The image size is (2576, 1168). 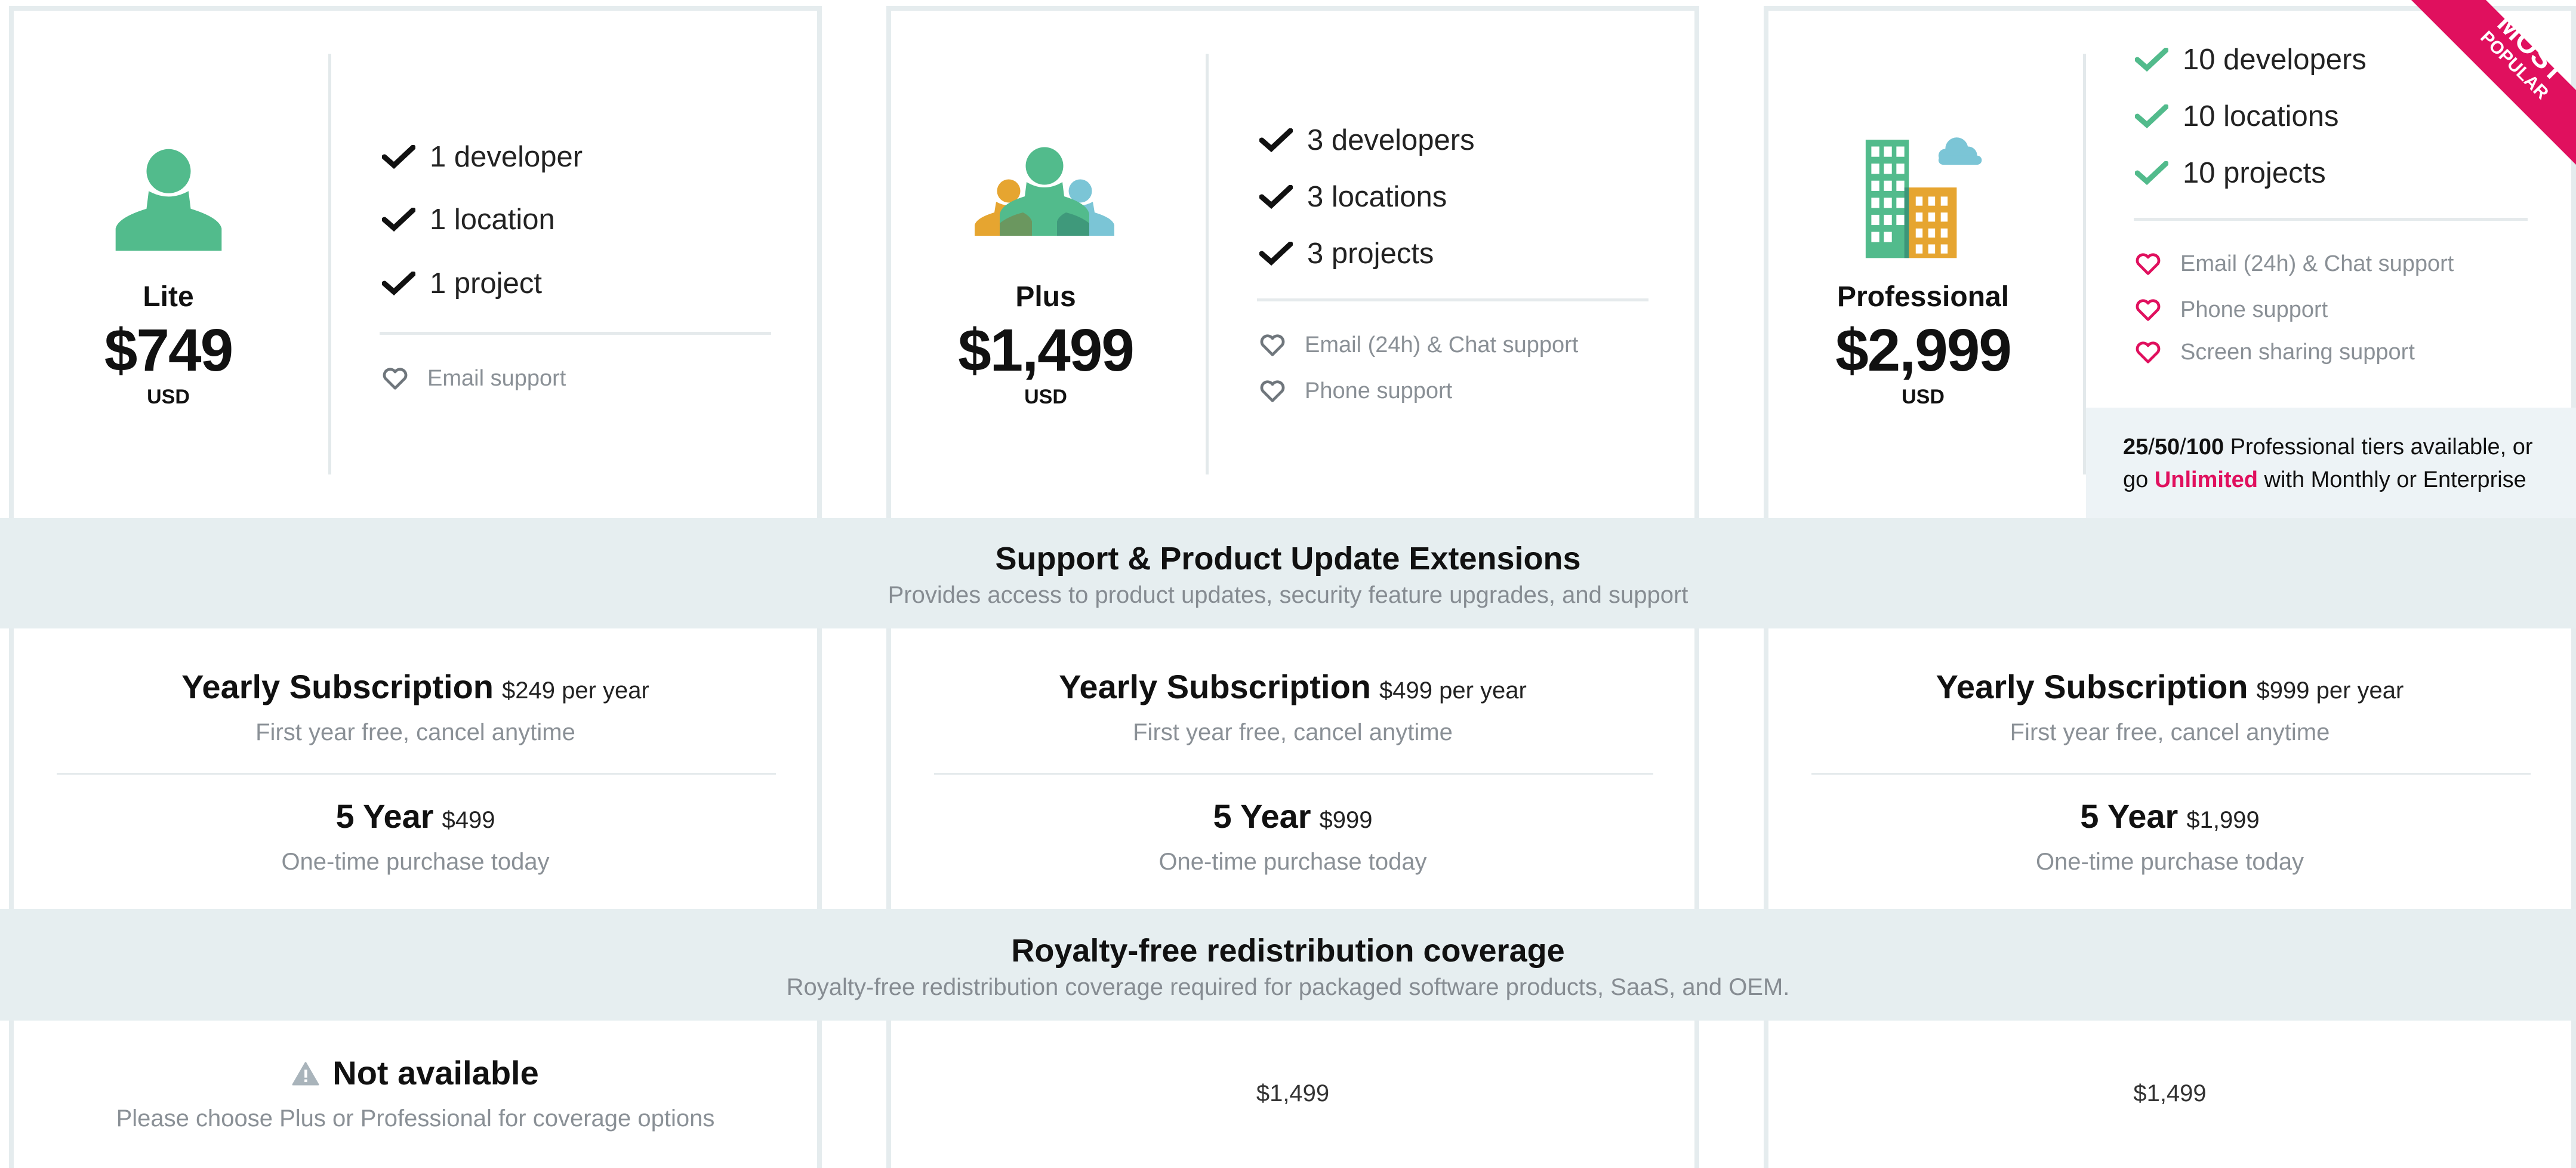 I want to click on plan-name: Lite, so click(x=168, y=297).